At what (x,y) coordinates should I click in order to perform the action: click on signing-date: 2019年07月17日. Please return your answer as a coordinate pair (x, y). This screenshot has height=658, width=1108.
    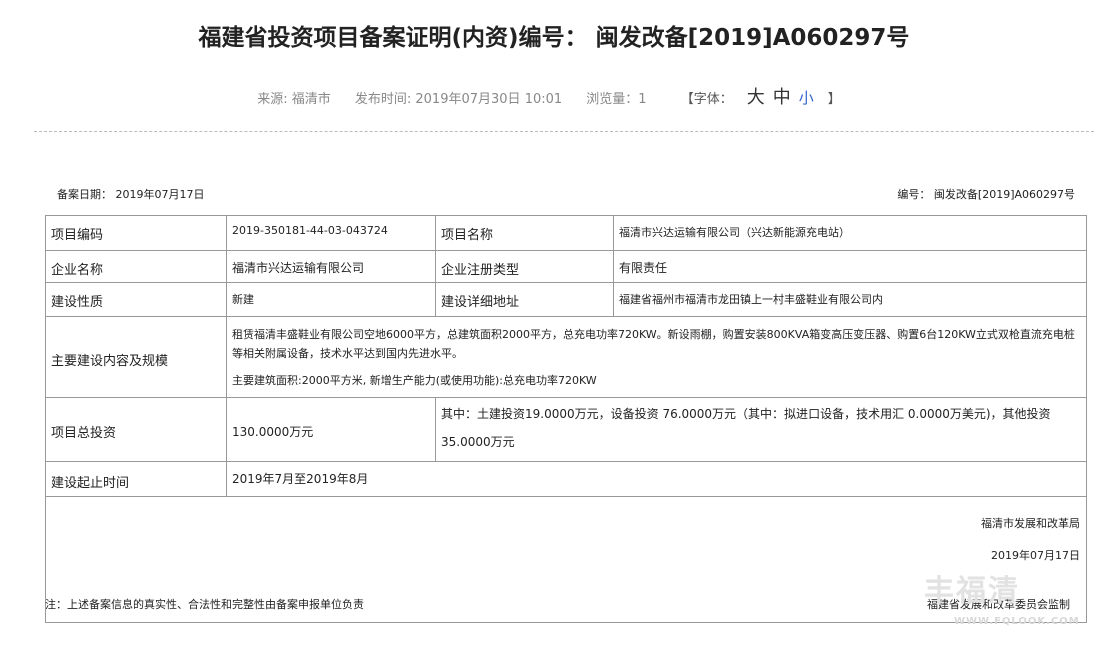
    Looking at the image, I should click on (1035, 555).